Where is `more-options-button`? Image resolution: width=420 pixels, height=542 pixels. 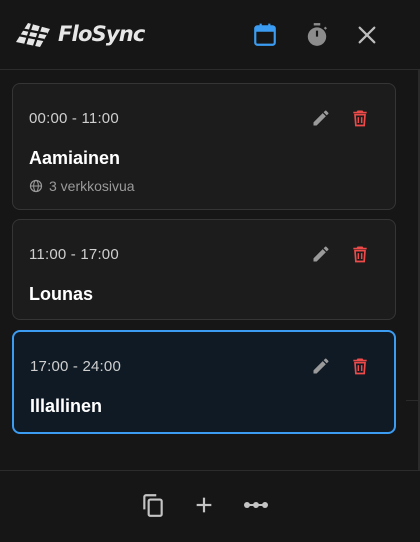
more-options-button is located at coordinates (256, 505).